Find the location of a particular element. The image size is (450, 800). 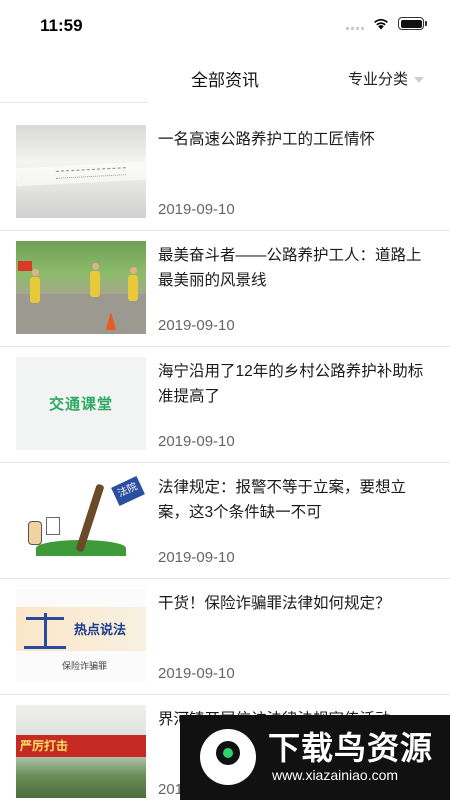

list-item: 热点说法 保险诈骗罪 干货！保险诈骗罪法律如何规定？ 2019-09-10 is located at coordinates (225, 637).